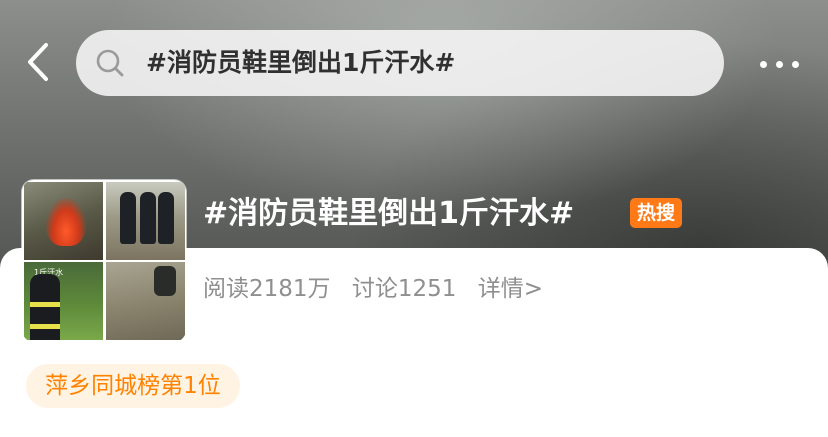  Describe the element at coordinates (763, 64) in the screenshot. I see `more-horizontal-icon` at that location.